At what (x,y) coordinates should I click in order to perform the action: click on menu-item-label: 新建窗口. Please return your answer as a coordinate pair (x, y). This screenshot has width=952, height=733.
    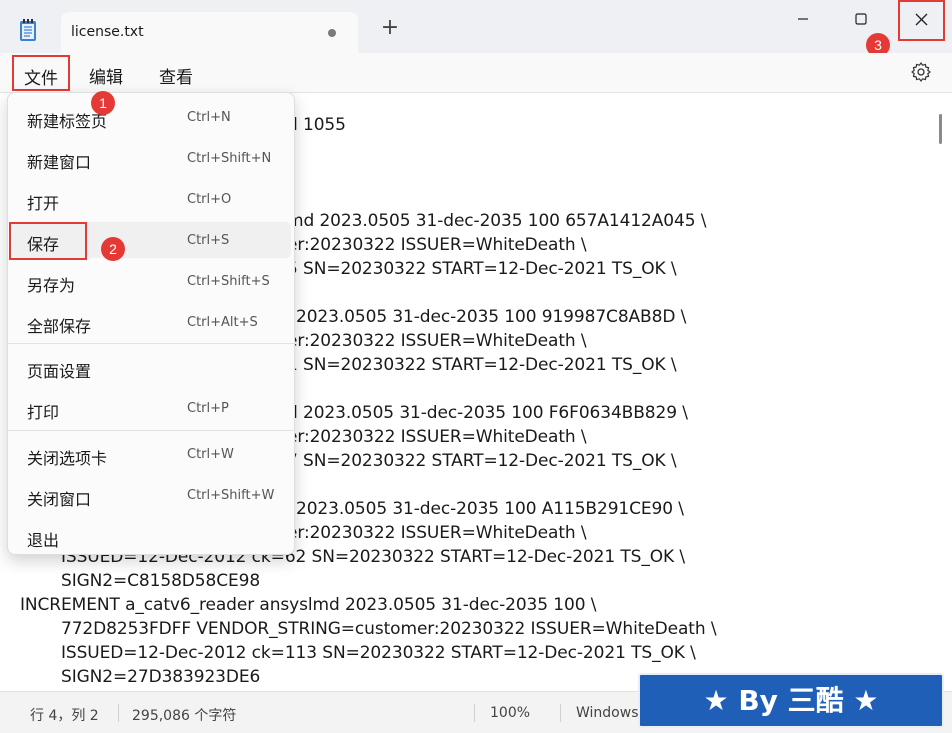
    Looking at the image, I should click on (59, 162).